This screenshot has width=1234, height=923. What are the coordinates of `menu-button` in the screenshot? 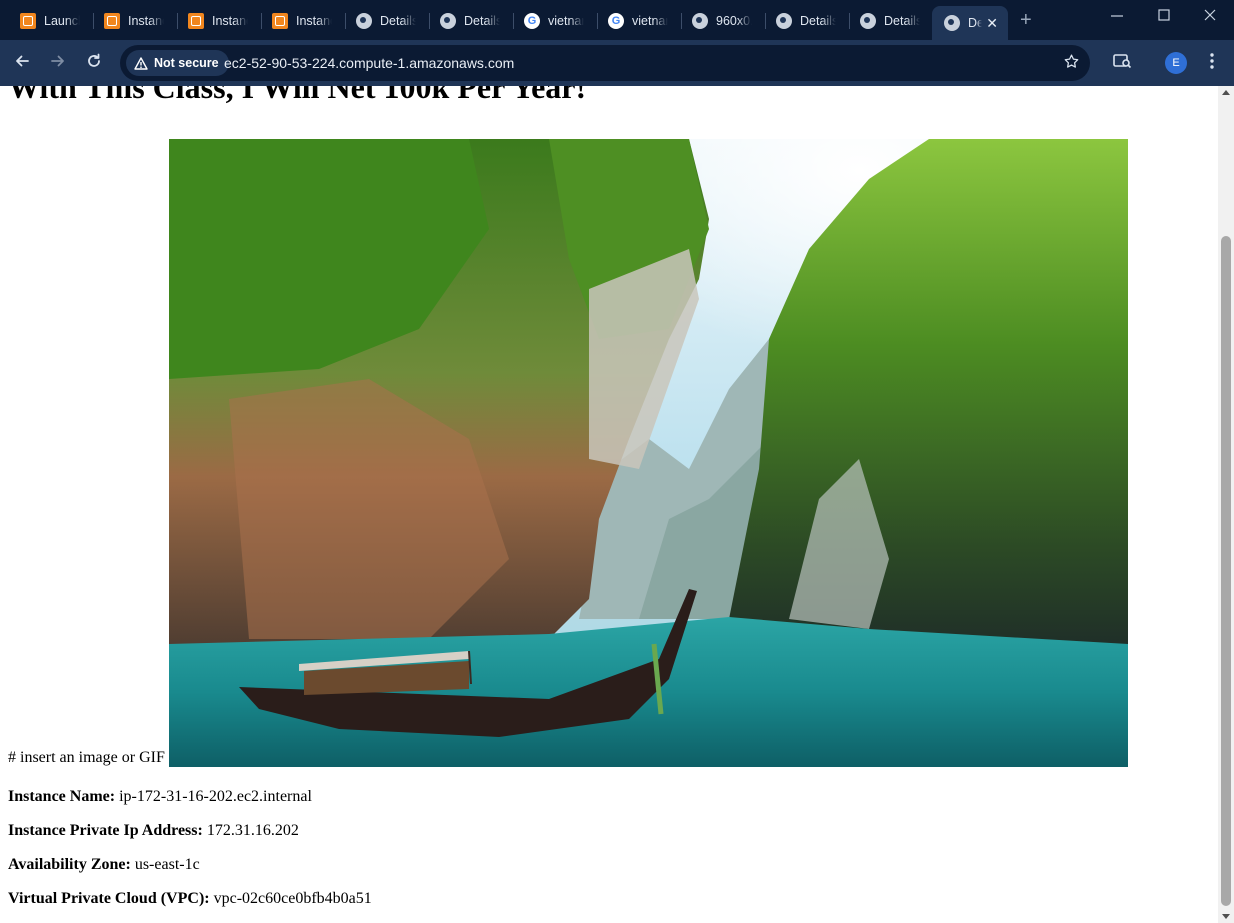 It's located at (1212, 63).